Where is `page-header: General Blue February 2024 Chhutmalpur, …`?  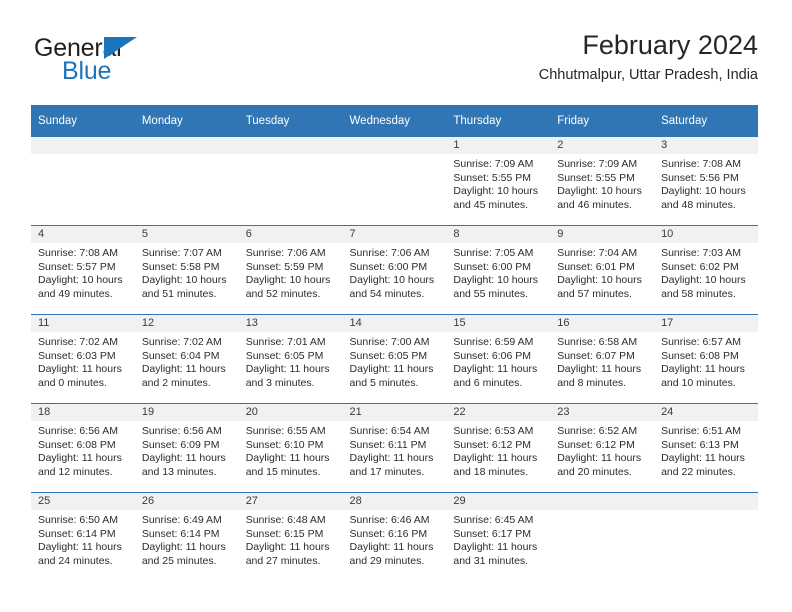
page-header: General Blue February 2024 Chhutmalpur, … is located at coordinates (396, 62).